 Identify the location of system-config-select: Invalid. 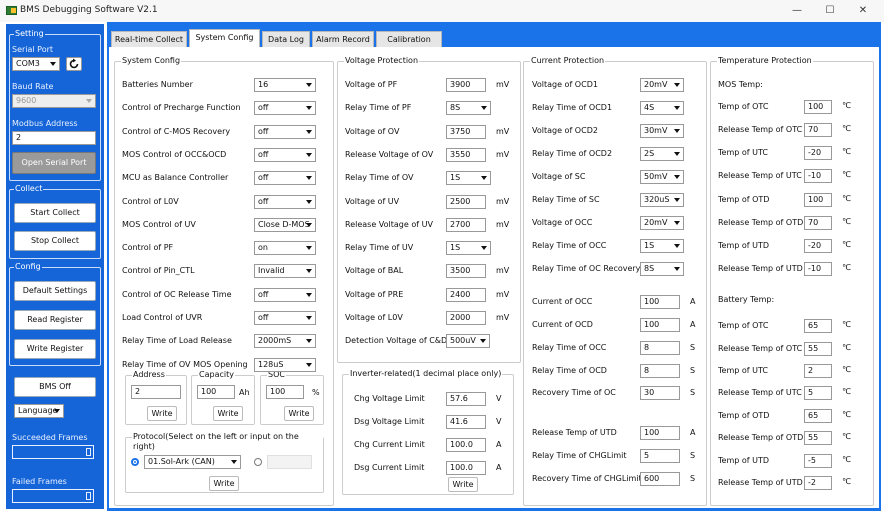
(285, 271).